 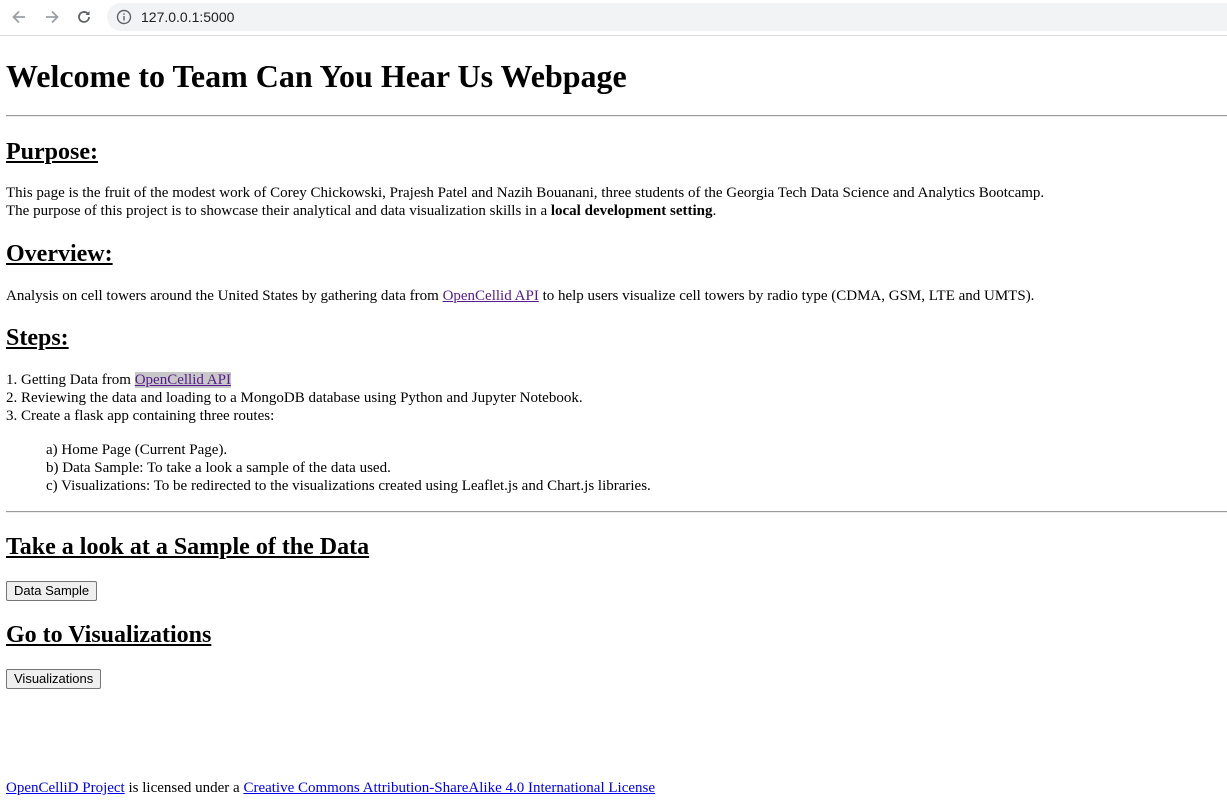 What do you see at coordinates (52, 17) in the screenshot?
I see `forward-arrow-icon` at bounding box center [52, 17].